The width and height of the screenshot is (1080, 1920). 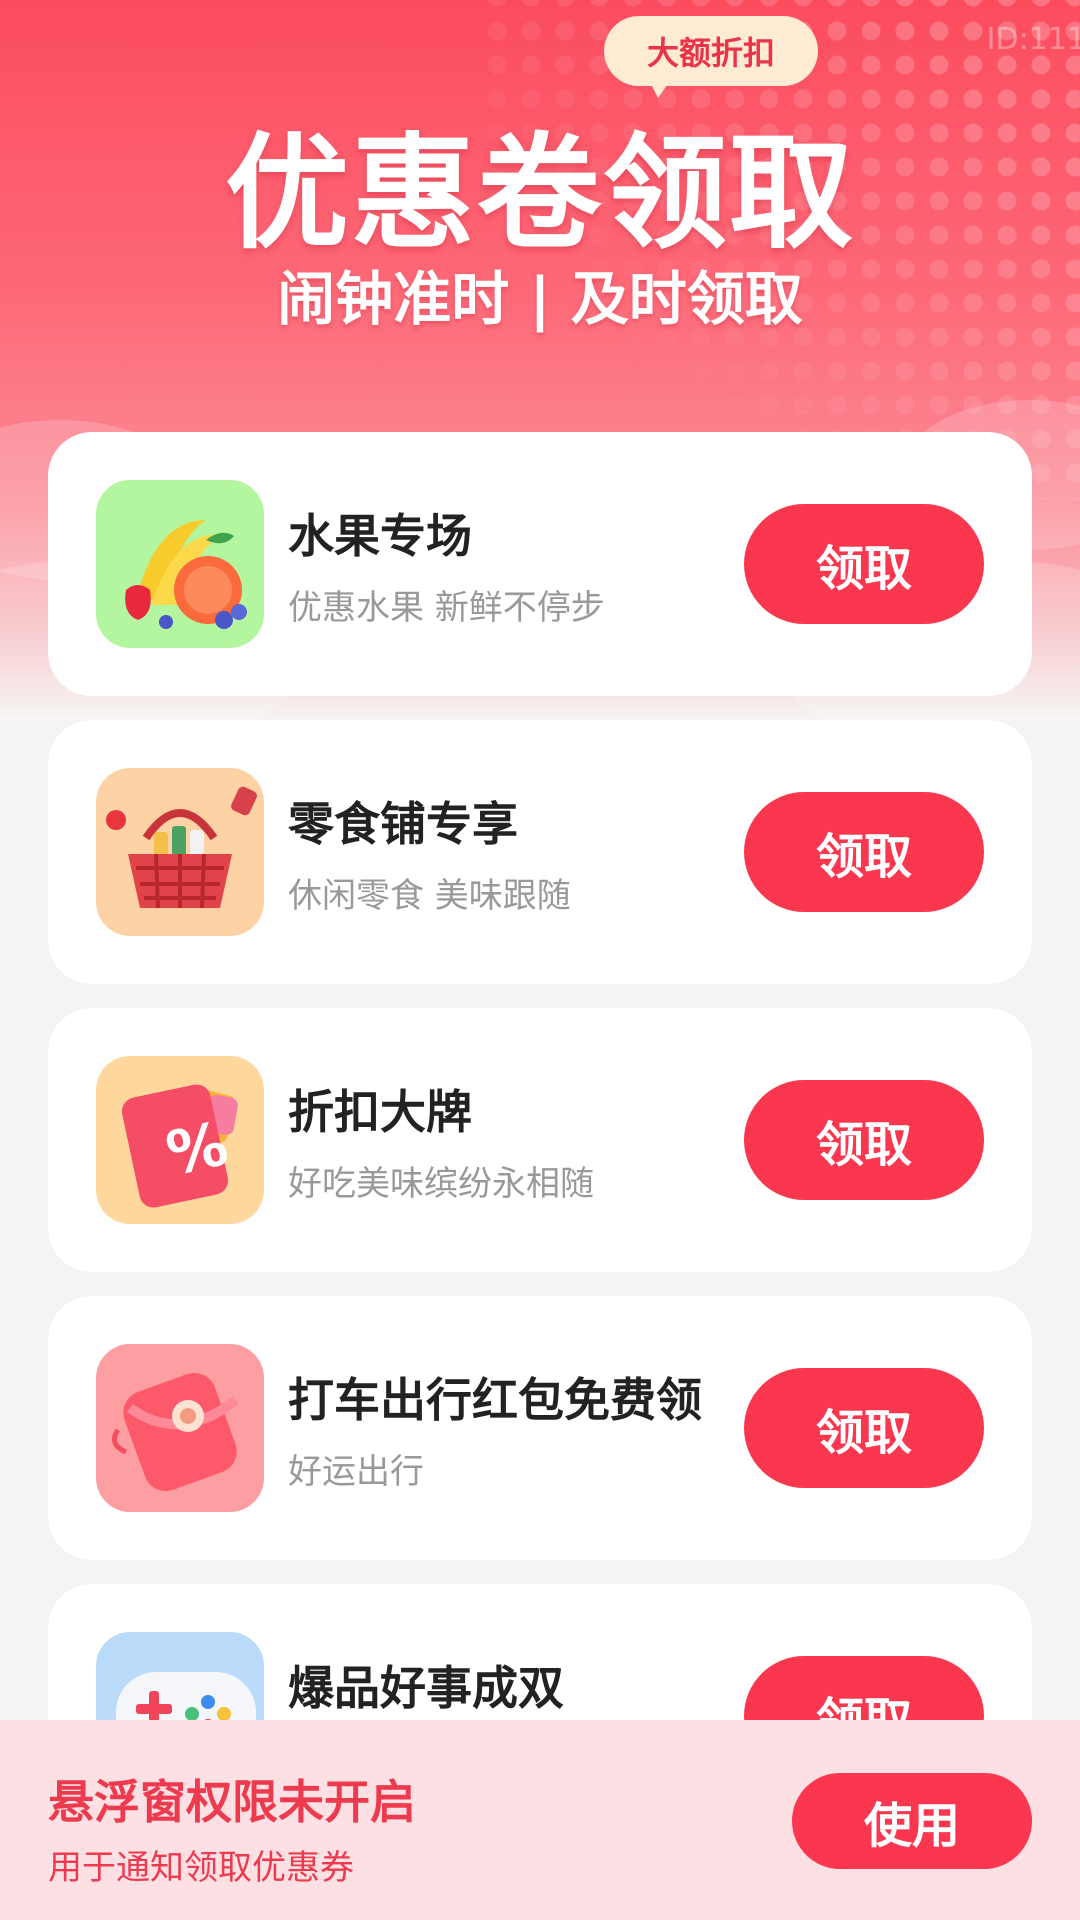 I want to click on page-title: 优惠卷领取, so click(x=539, y=194).